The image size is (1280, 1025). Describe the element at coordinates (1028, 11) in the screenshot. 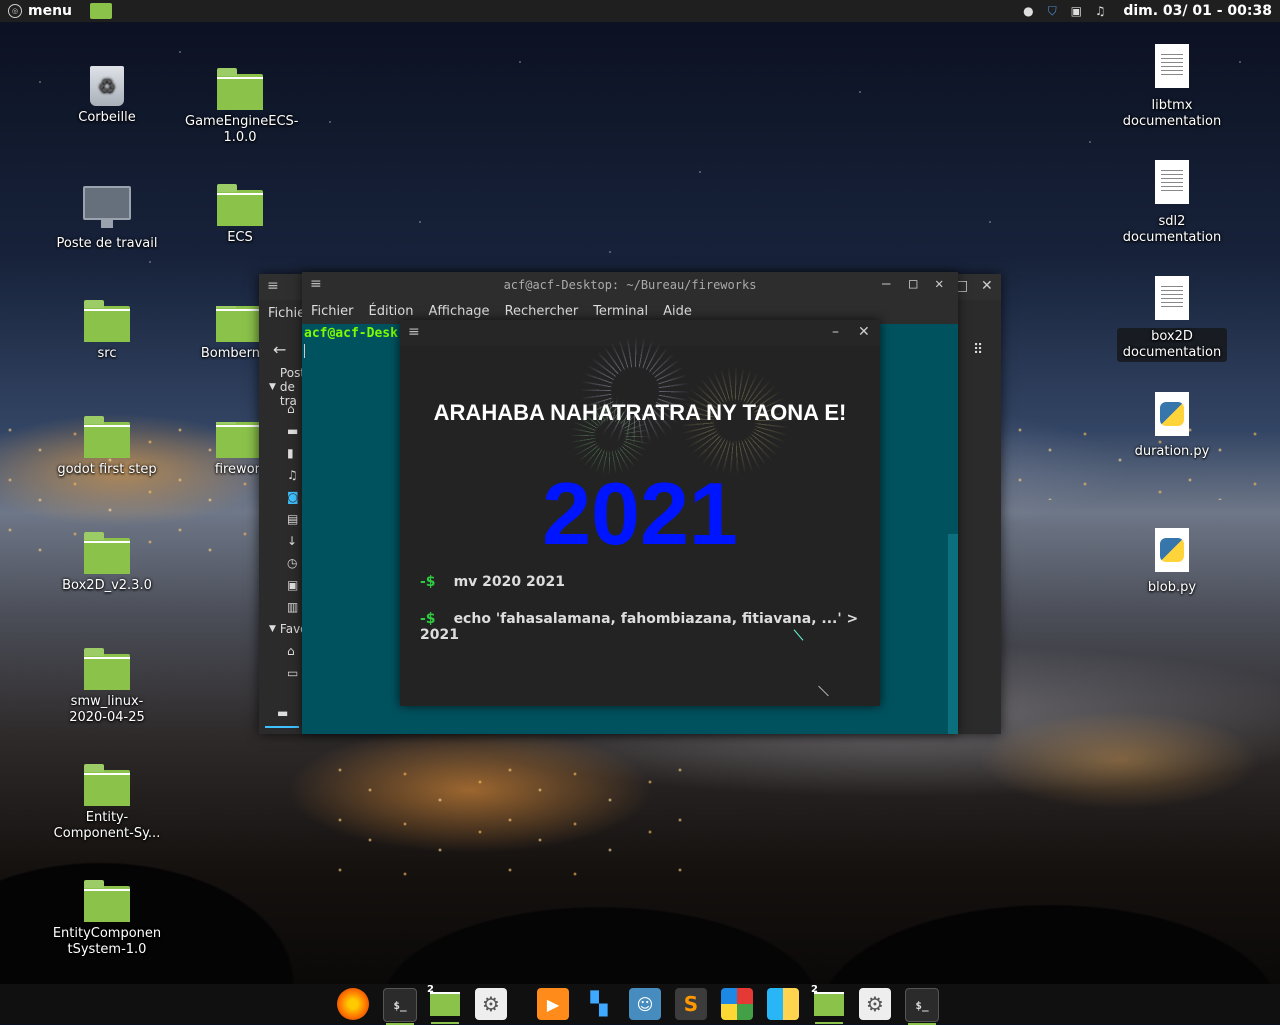

I see `user-icon: ●` at that location.